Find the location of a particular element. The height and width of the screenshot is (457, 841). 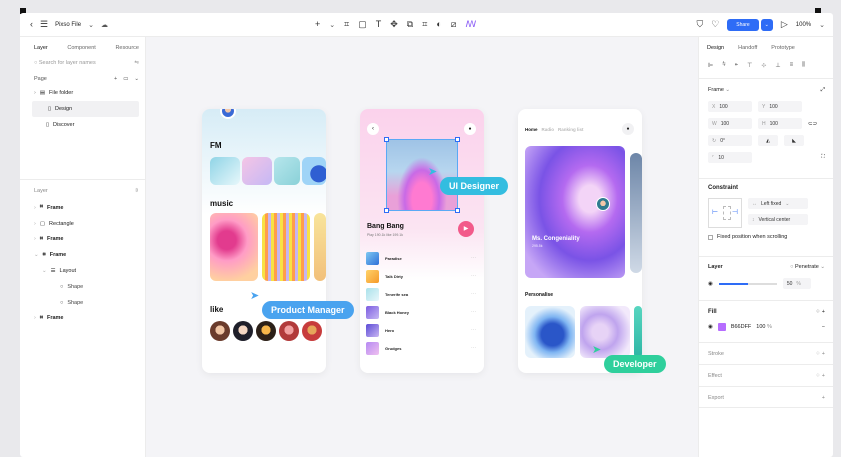

phone-frame-fm: FM music like is located at coordinates (264, 241).